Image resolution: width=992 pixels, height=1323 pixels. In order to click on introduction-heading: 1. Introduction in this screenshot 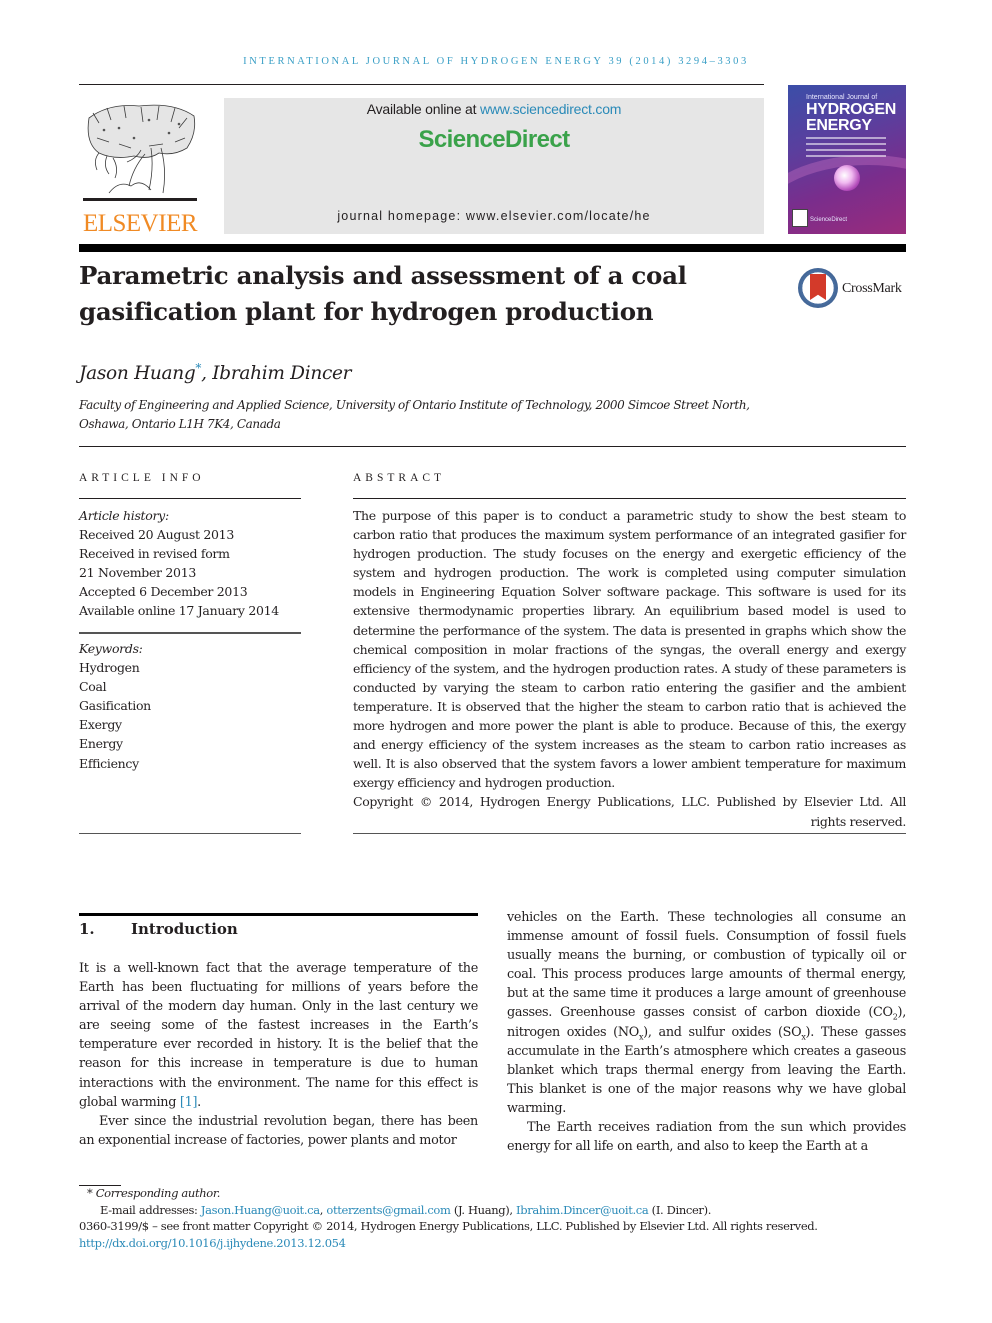, I will do `click(158, 929)`.